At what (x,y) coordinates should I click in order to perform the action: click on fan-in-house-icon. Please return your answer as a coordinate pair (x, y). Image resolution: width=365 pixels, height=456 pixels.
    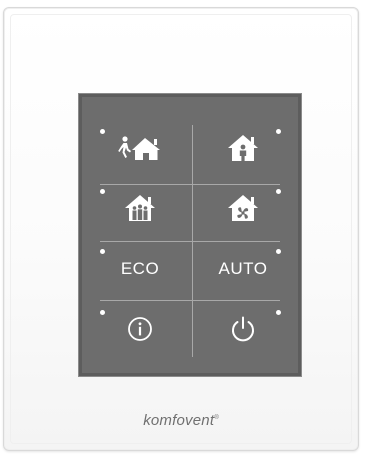
    Looking at the image, I should click on (243, 208).